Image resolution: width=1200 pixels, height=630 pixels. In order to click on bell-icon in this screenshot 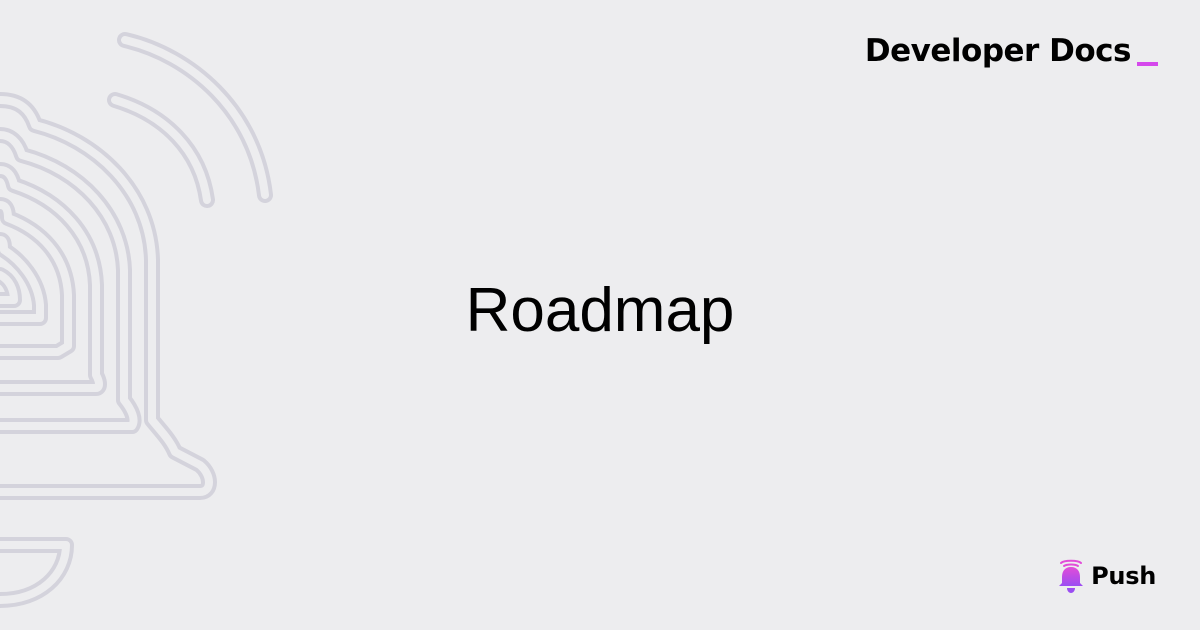, I will do `click(1071, 576)`.